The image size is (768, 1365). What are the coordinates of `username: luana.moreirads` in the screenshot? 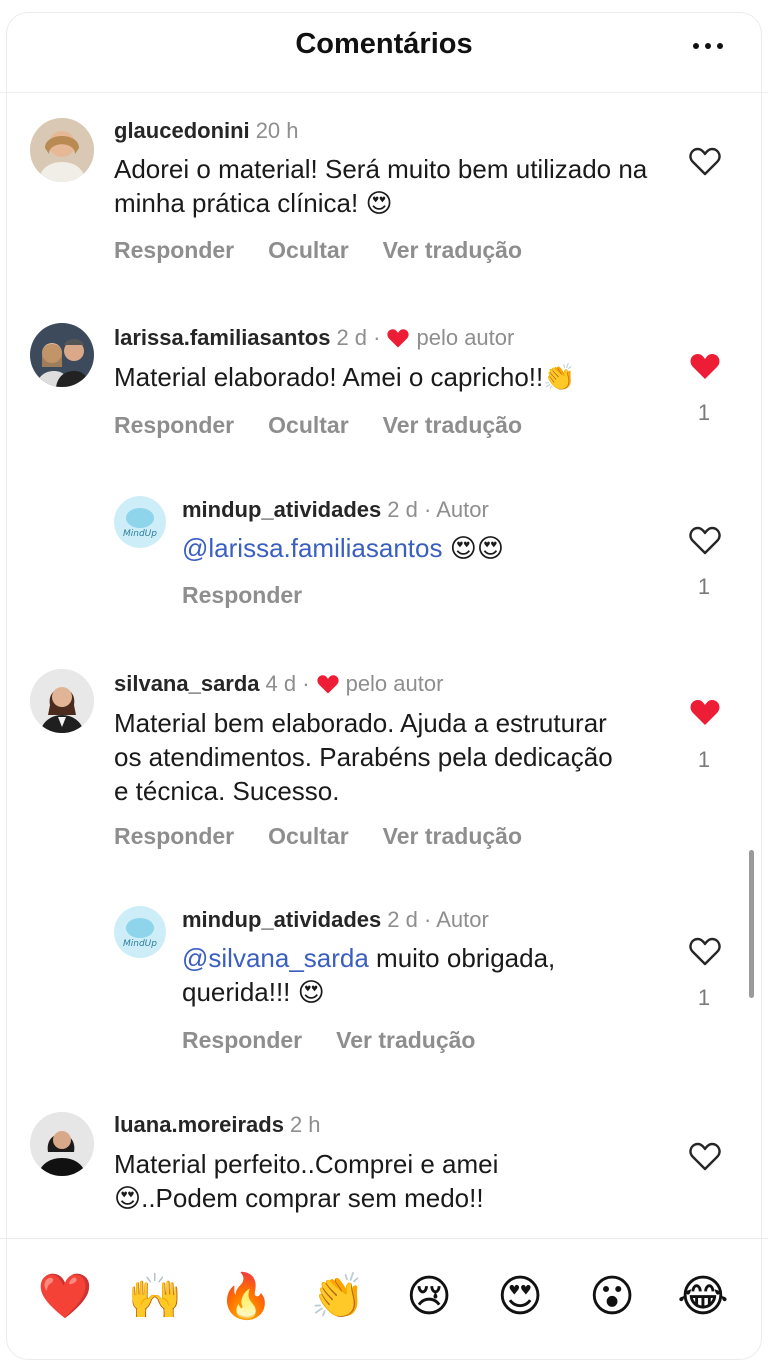 It's located at (199, 1125).